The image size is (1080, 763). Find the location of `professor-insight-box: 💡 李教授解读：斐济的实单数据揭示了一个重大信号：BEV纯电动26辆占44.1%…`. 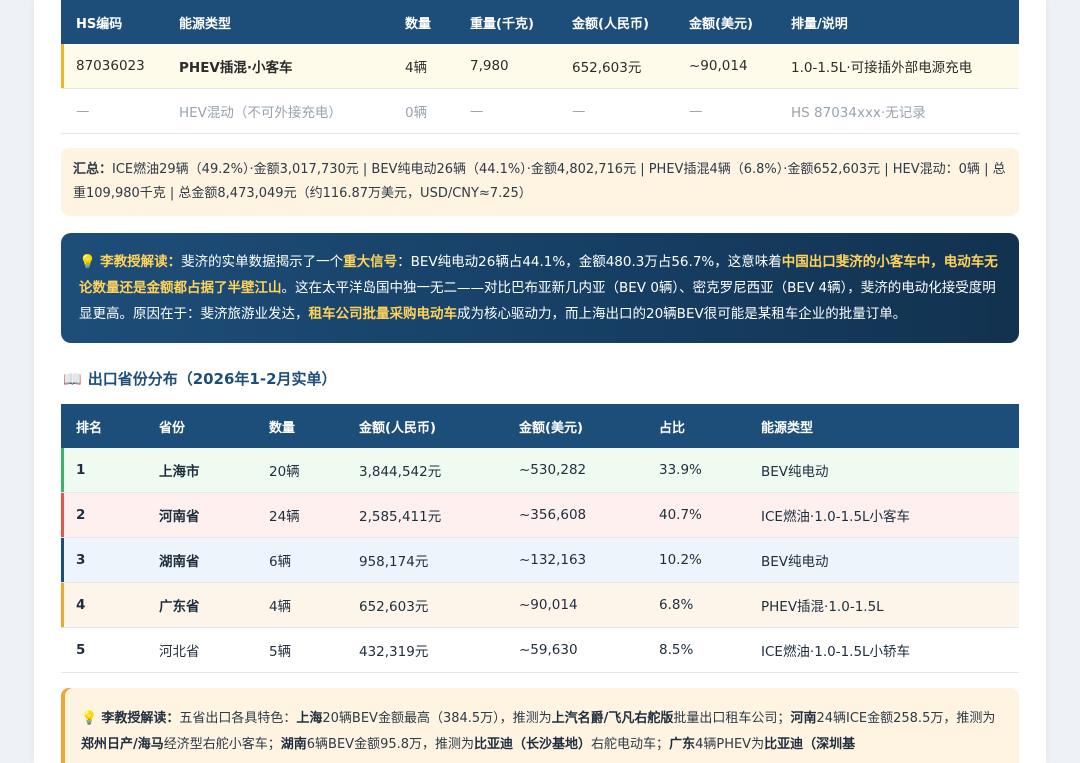

professor-insight-box: 💡 李教授解读：斐济的实单数据揭示了一个重大信号：BEV纯电动26辆占44.1%… is located at coordinates (540, 288).